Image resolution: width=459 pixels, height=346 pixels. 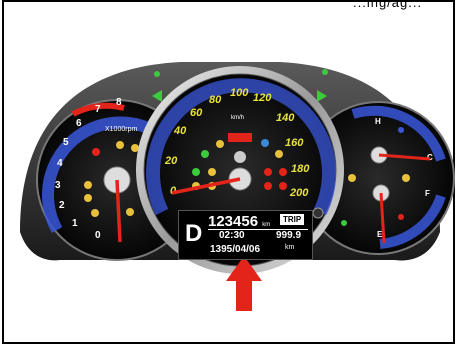 What do you see at coordinates (215, 100) in the screenshot?
I see `speed-tick-80: 80` at bounding box center [215, 100].